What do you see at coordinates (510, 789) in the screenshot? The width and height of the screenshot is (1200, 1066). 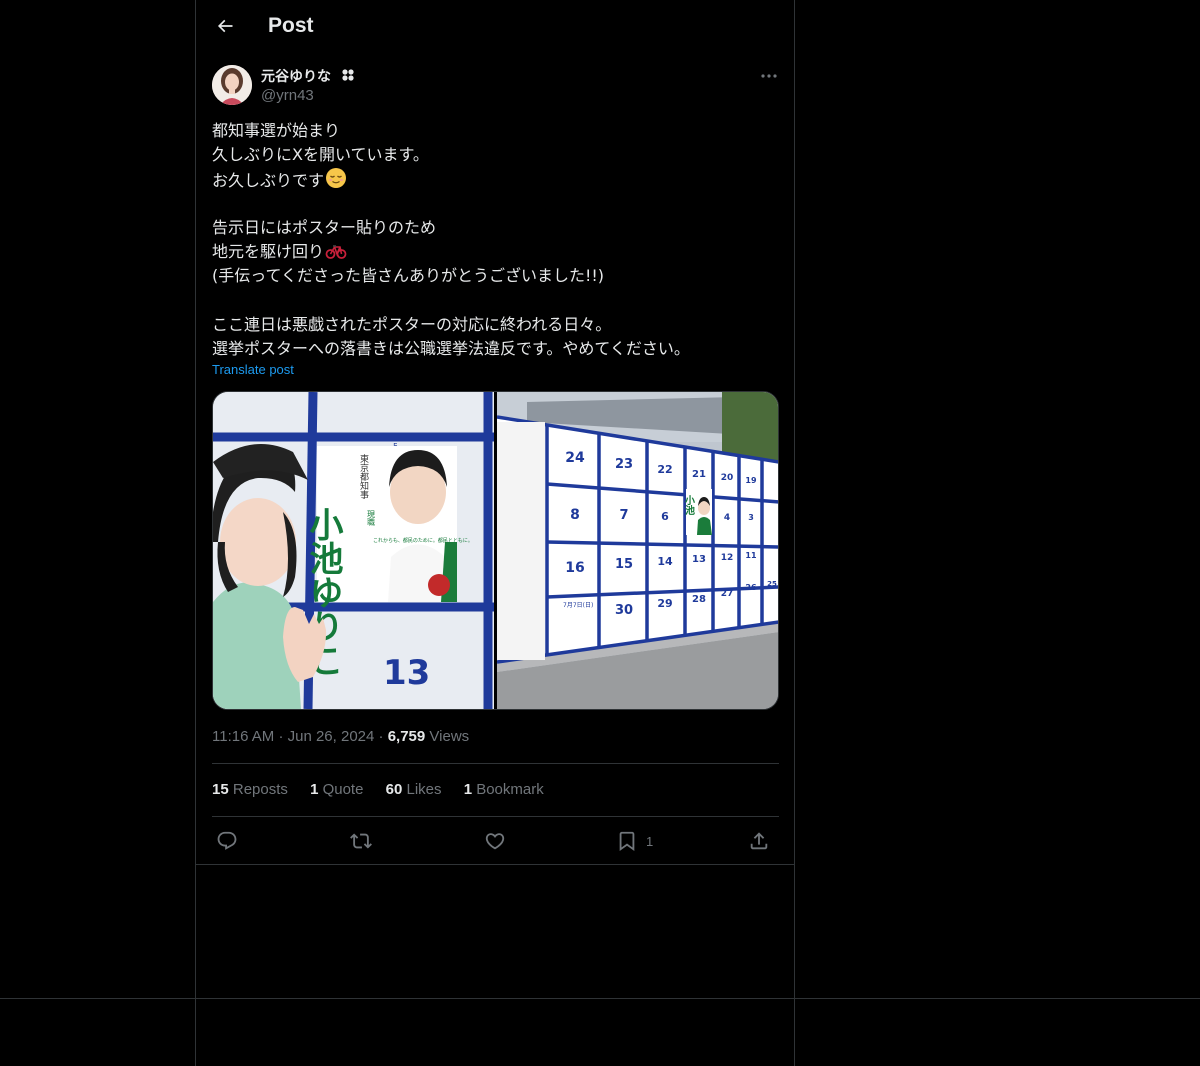 I see `bookmarks-label: Bookmark` at bounding box center [510, 789].